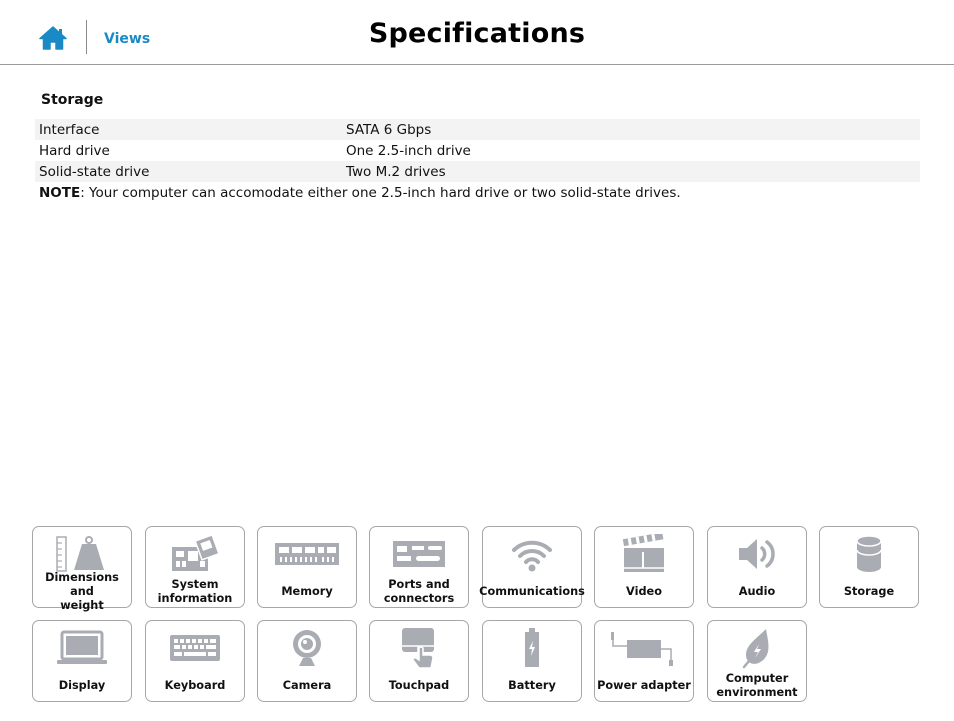  Describe the element at coordinates (82, 685) in the screenshot. I see `tile-label: Display` at that location.